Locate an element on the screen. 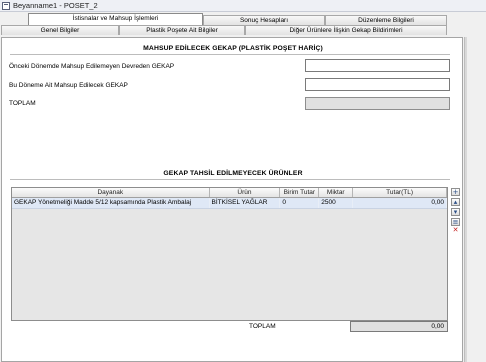 This screenshot has width=486, height=362. move-up-icon: ▴ is located at coordinates (455, 202).